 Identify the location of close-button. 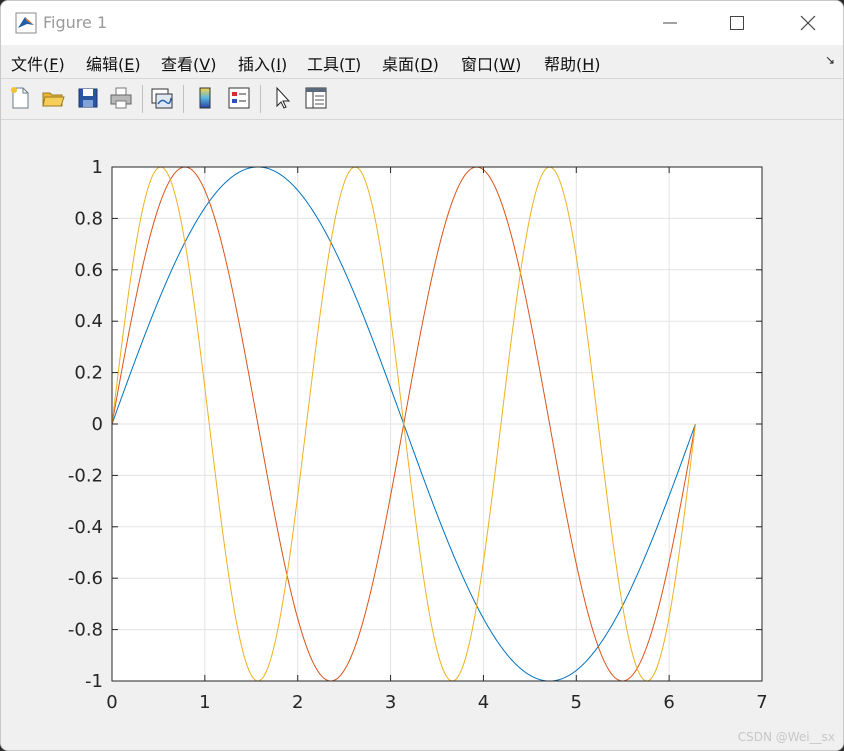
(808, 23).